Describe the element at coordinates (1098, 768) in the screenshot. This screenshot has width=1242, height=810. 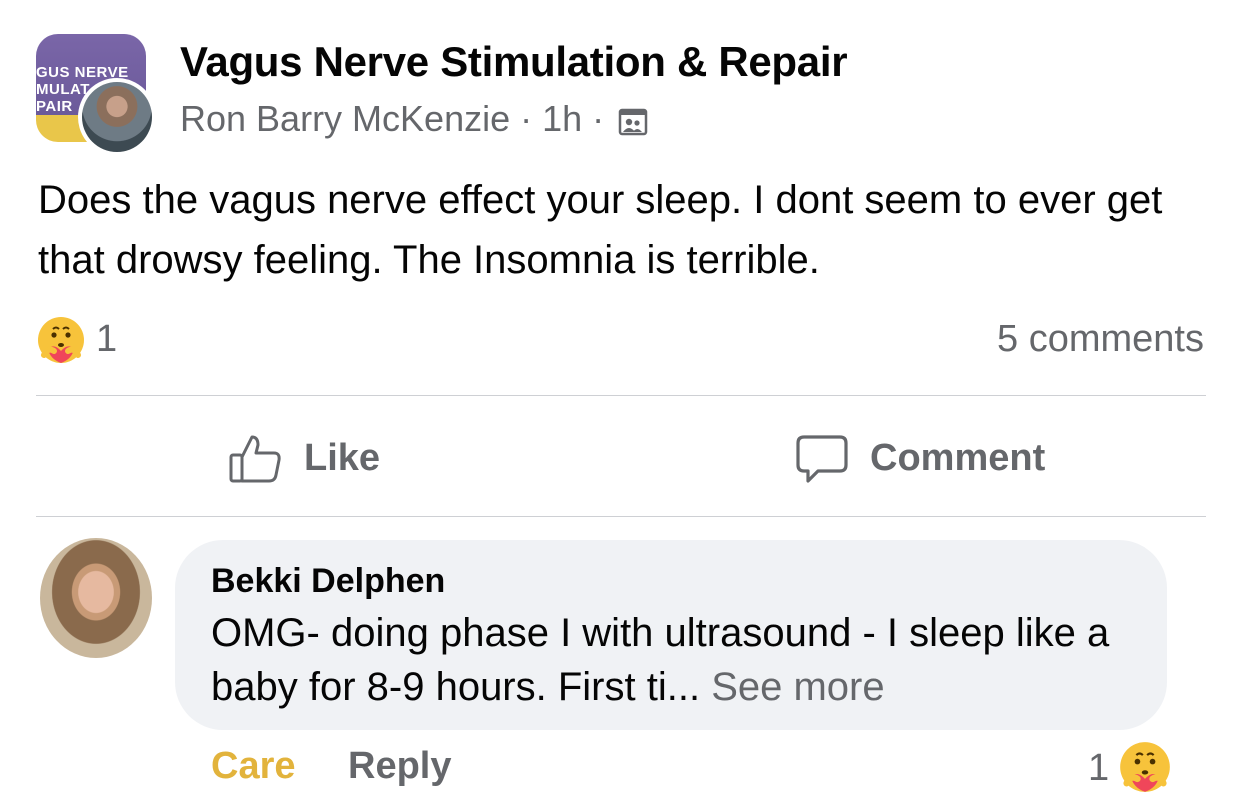
I see `comment-reaction-count: 1` at that location.